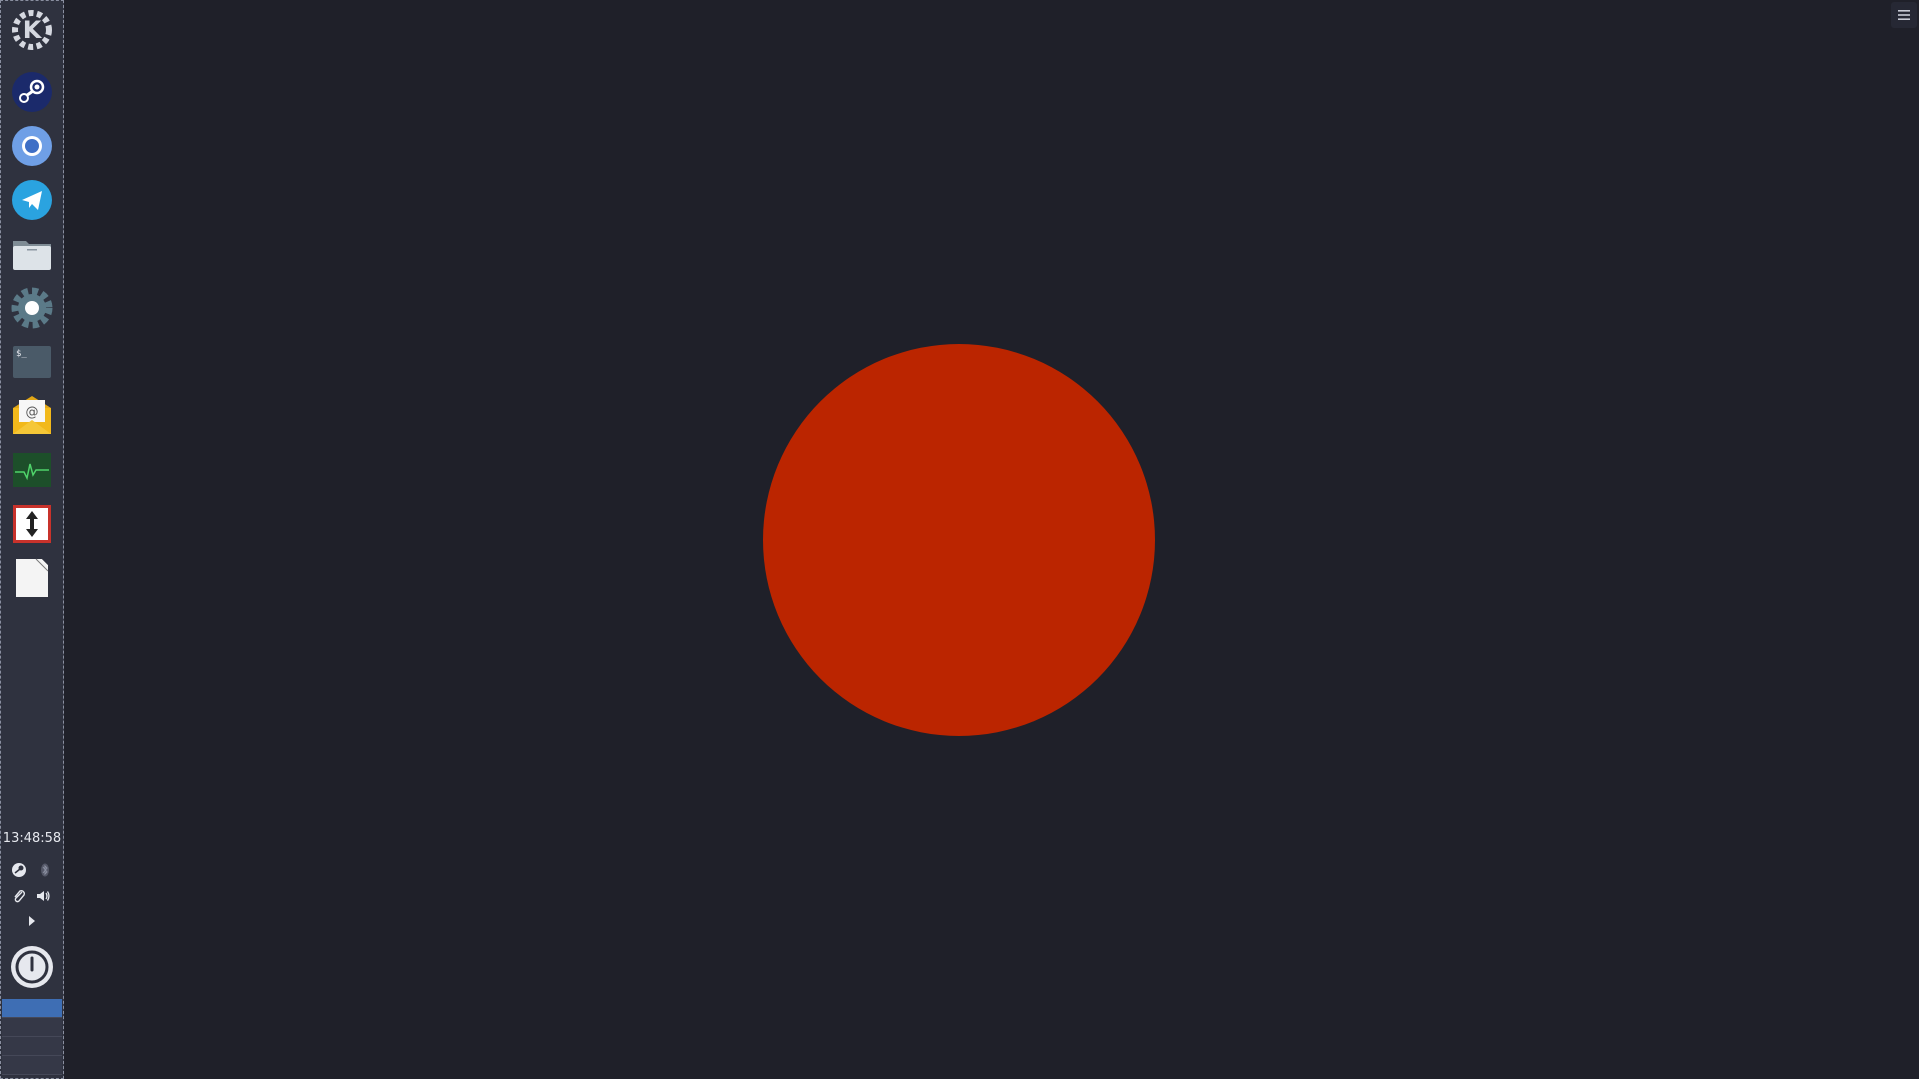 The width and height of the screenshot is (1919, 1079). I want to click on document-icon, so click(32, 578).